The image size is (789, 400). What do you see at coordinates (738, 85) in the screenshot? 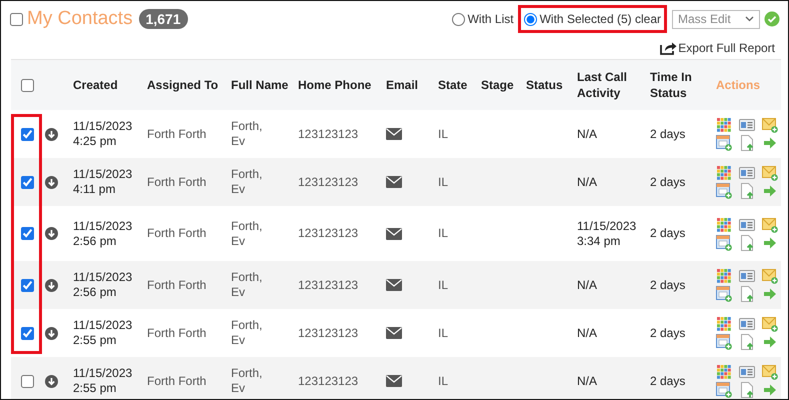
I see `actions-header: Actions` at bounding box center [738, 85].